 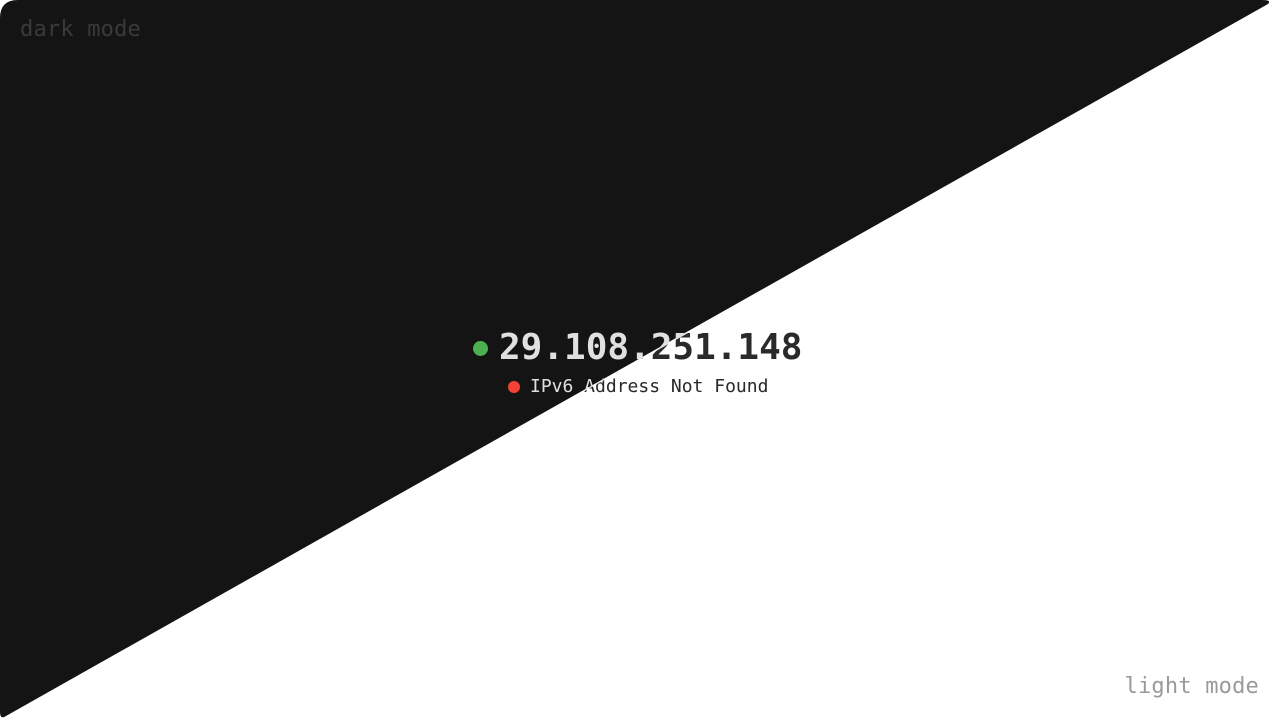 What do you see at coordinates (514, 387) in the screenshot?
I see `ipv6-status-dot` at bounding box center [514, 387].